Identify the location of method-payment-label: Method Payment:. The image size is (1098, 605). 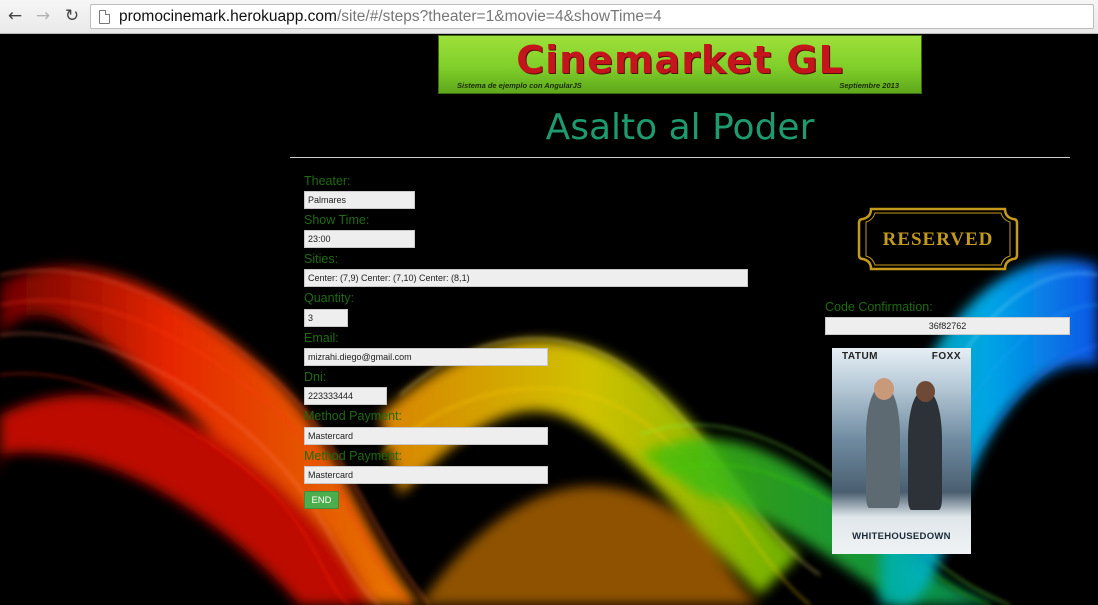
(353, 416).